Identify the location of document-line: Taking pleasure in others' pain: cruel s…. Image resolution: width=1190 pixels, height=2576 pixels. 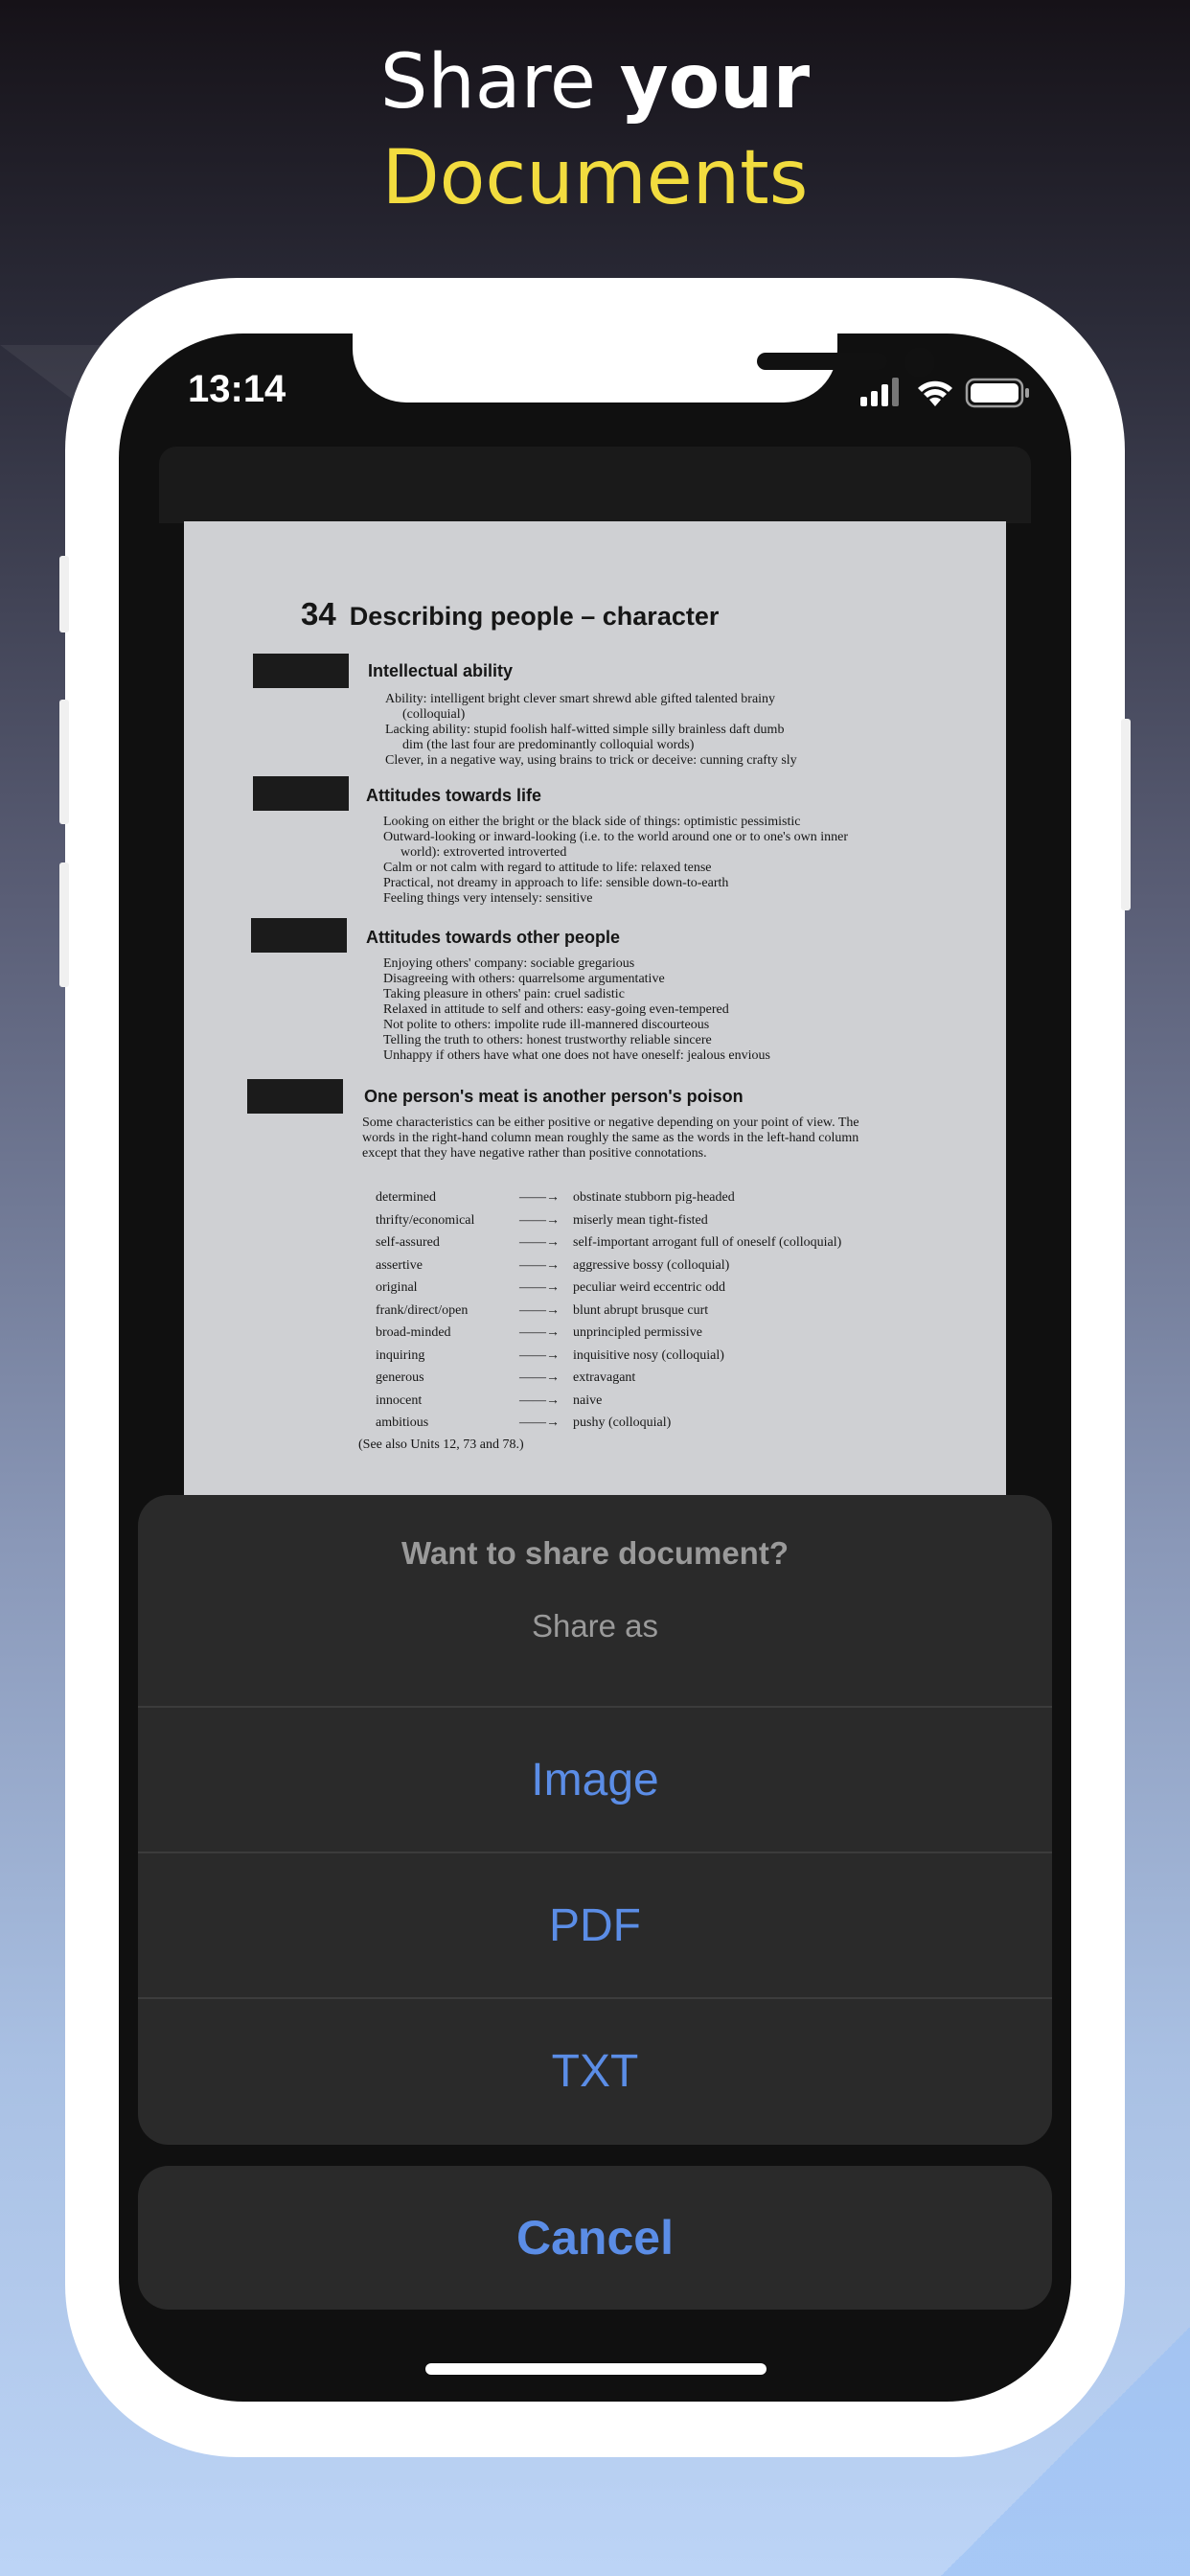
(504, 994).